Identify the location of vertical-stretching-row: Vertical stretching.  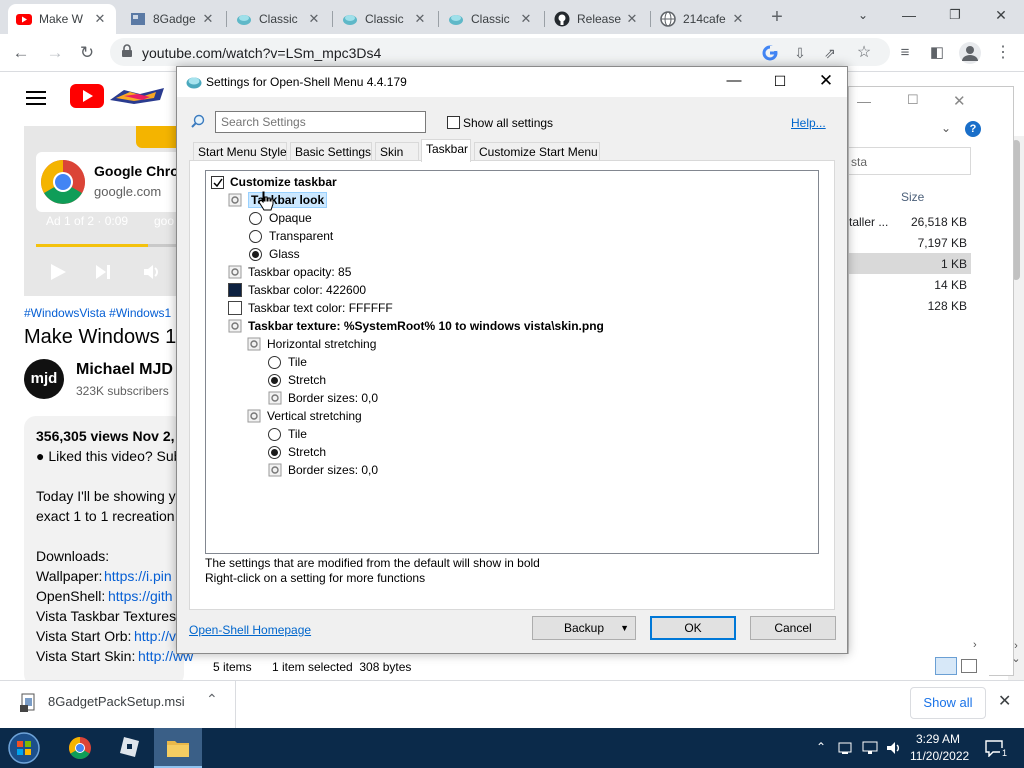
(304, 416).